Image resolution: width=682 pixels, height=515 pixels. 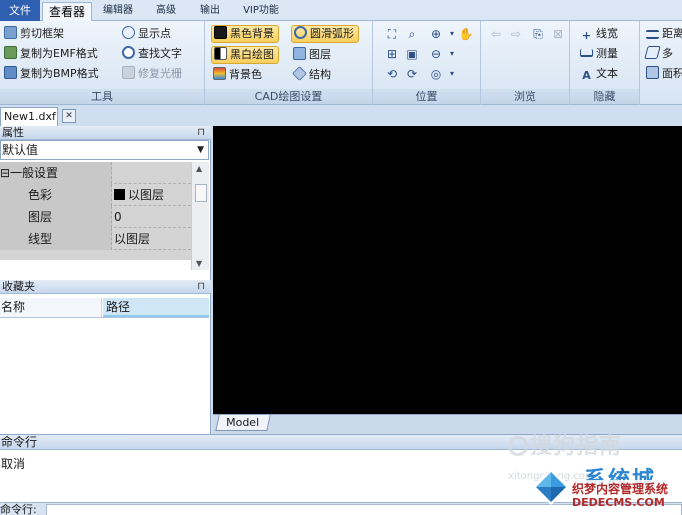 What do you see at coordinates (95, 195) in the screenshot?
I see `property-row: 色彩 以图层` at bounding box center [95, 195].